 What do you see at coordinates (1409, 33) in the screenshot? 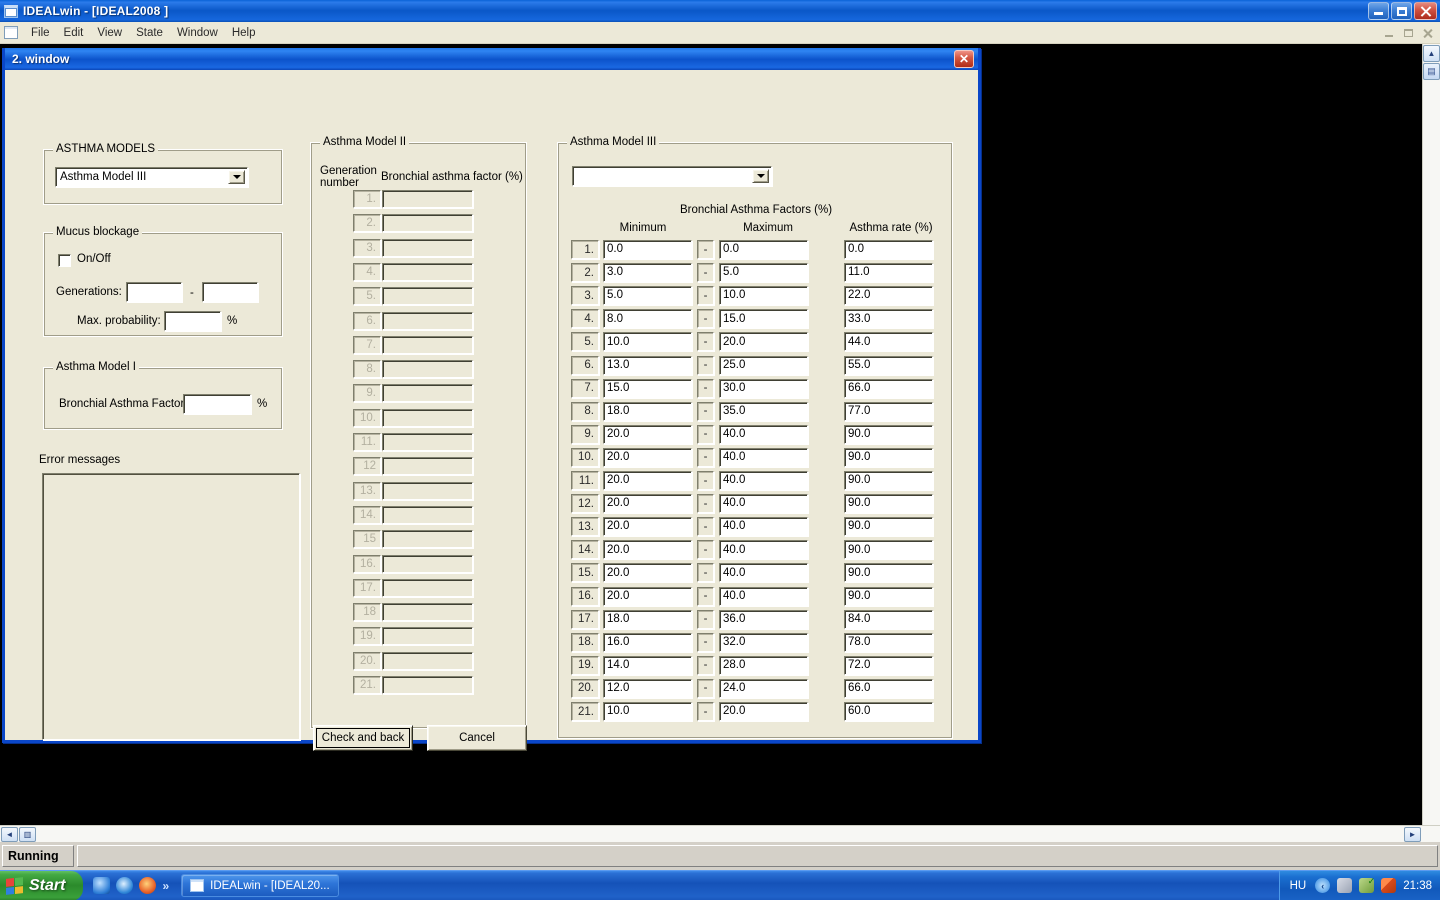
I see `mdi-restore-button` at bounding box center [1409, 33].